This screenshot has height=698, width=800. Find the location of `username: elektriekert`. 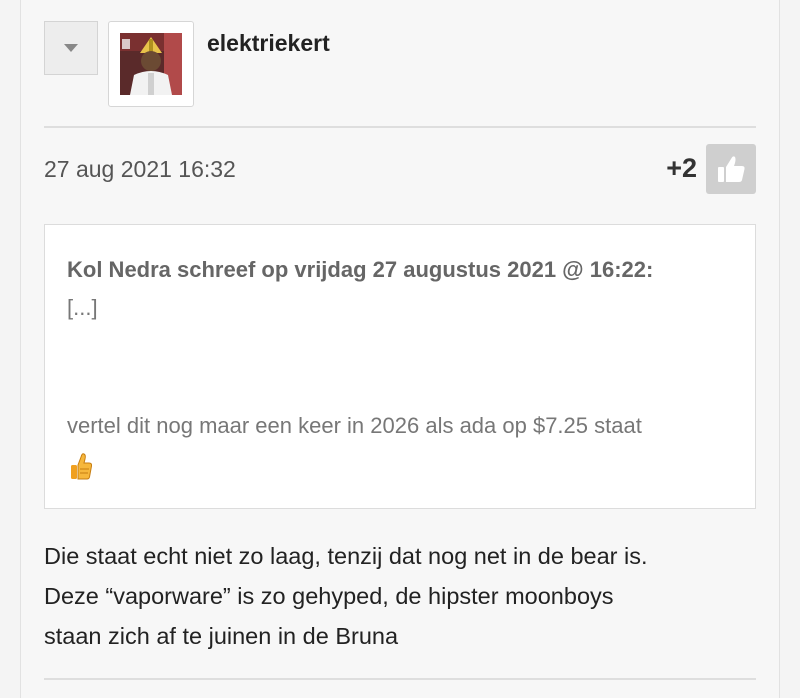

username: elektriekert is located at coordinates (268, 43).